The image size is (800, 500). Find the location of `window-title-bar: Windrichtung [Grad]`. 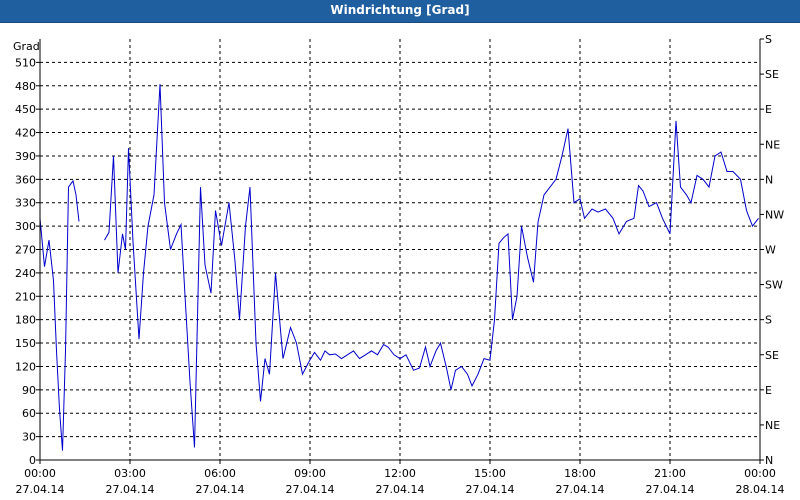

window-title-bar: Windrichtung [Grad] is located at coordinates (400, 11).